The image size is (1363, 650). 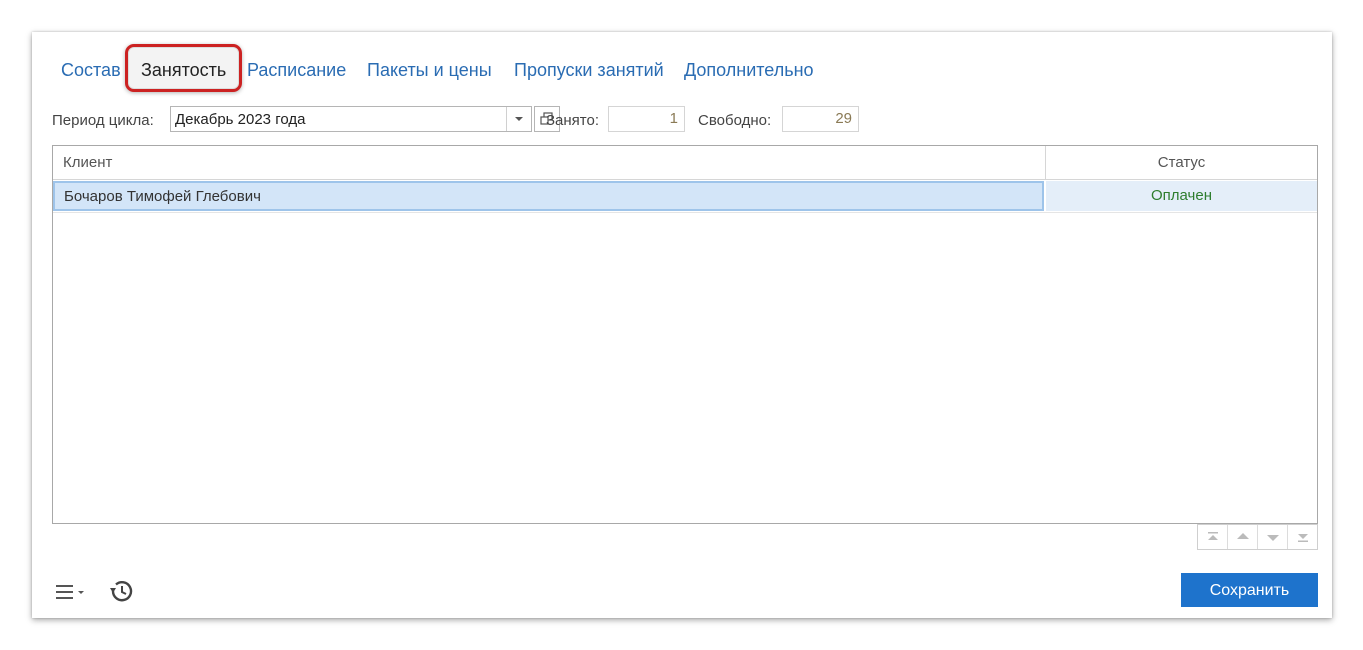 What do you see at coordinates (351, 119) in the screenshot?
I see `period-select: Декабрь 2023 года` at bounding box center [351, 119].